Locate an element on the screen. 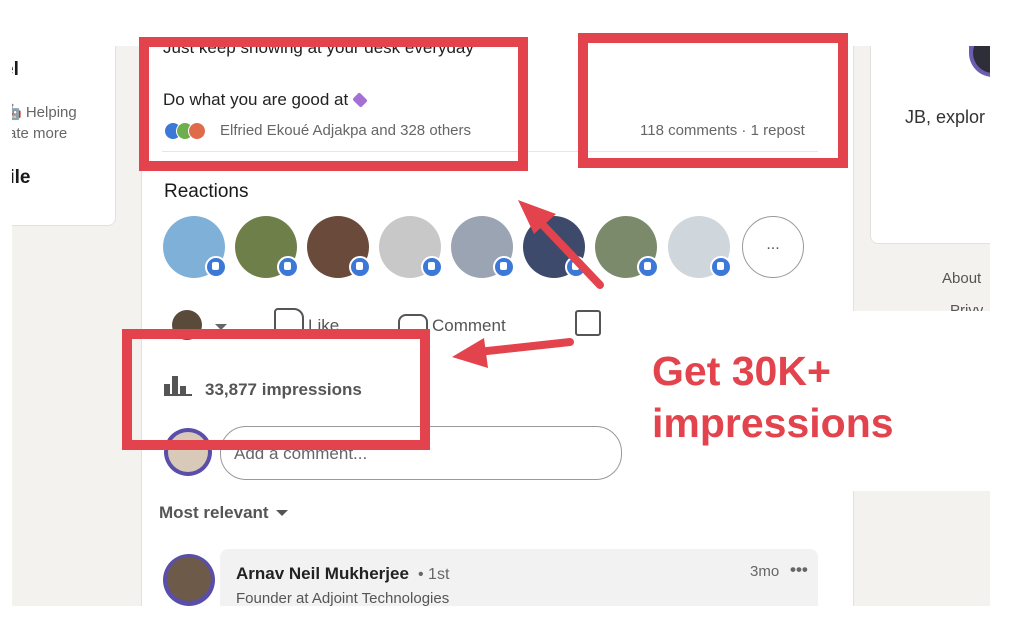 Image resolution: width=1024 pixels, height=633 pixels. arrow-to-impressions is located at coordinates (524, 347).